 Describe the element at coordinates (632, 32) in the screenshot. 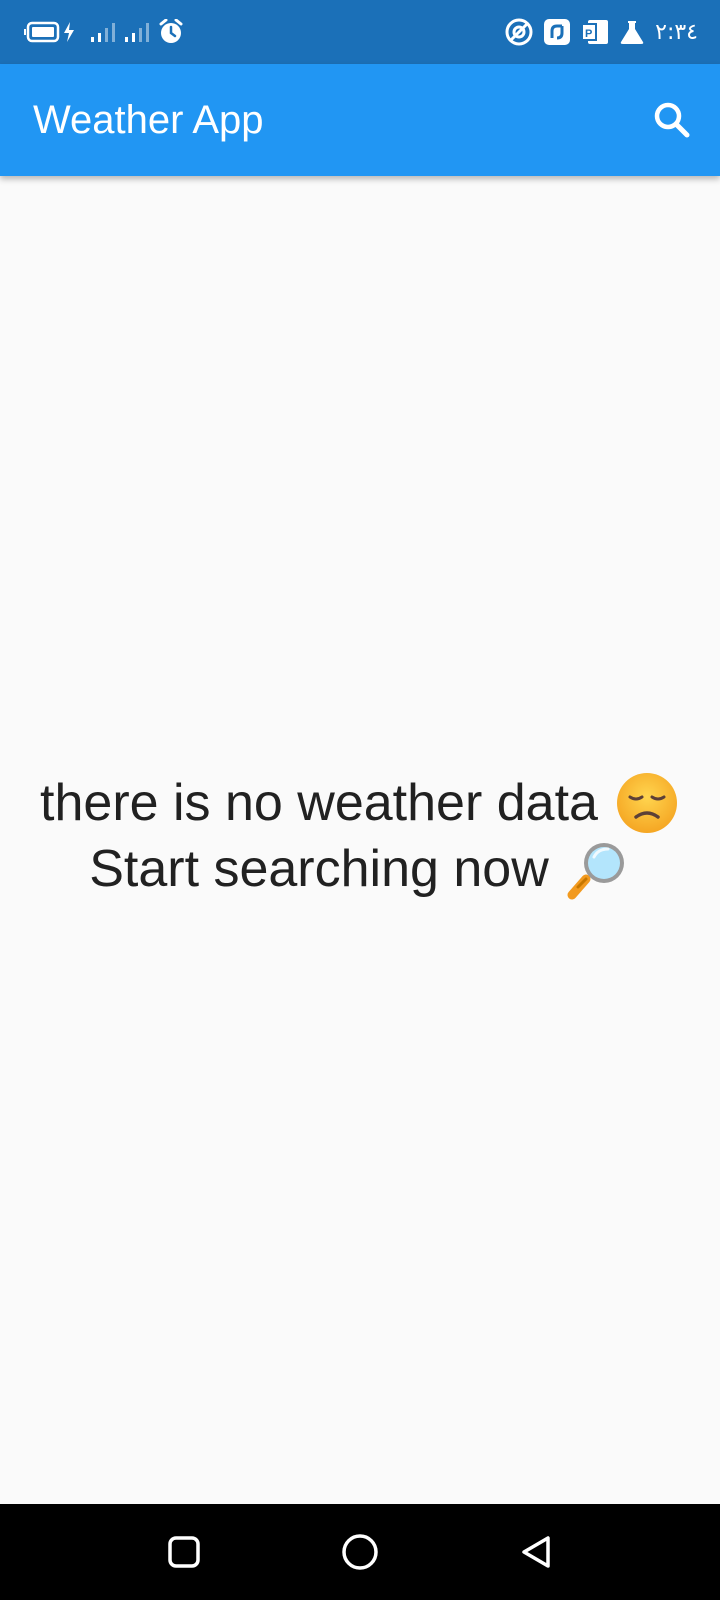

I see `lab-flask-icon` at that location.